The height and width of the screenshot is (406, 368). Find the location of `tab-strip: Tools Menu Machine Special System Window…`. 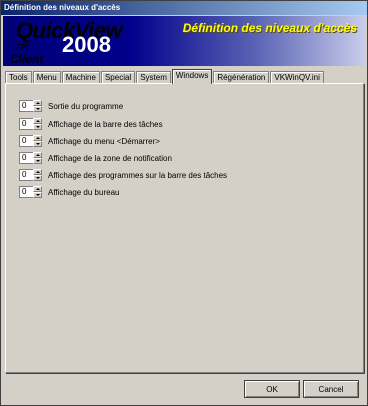

tab-strip: Tools Menu Machine Special System Window… is located at coordinates (165, 76).